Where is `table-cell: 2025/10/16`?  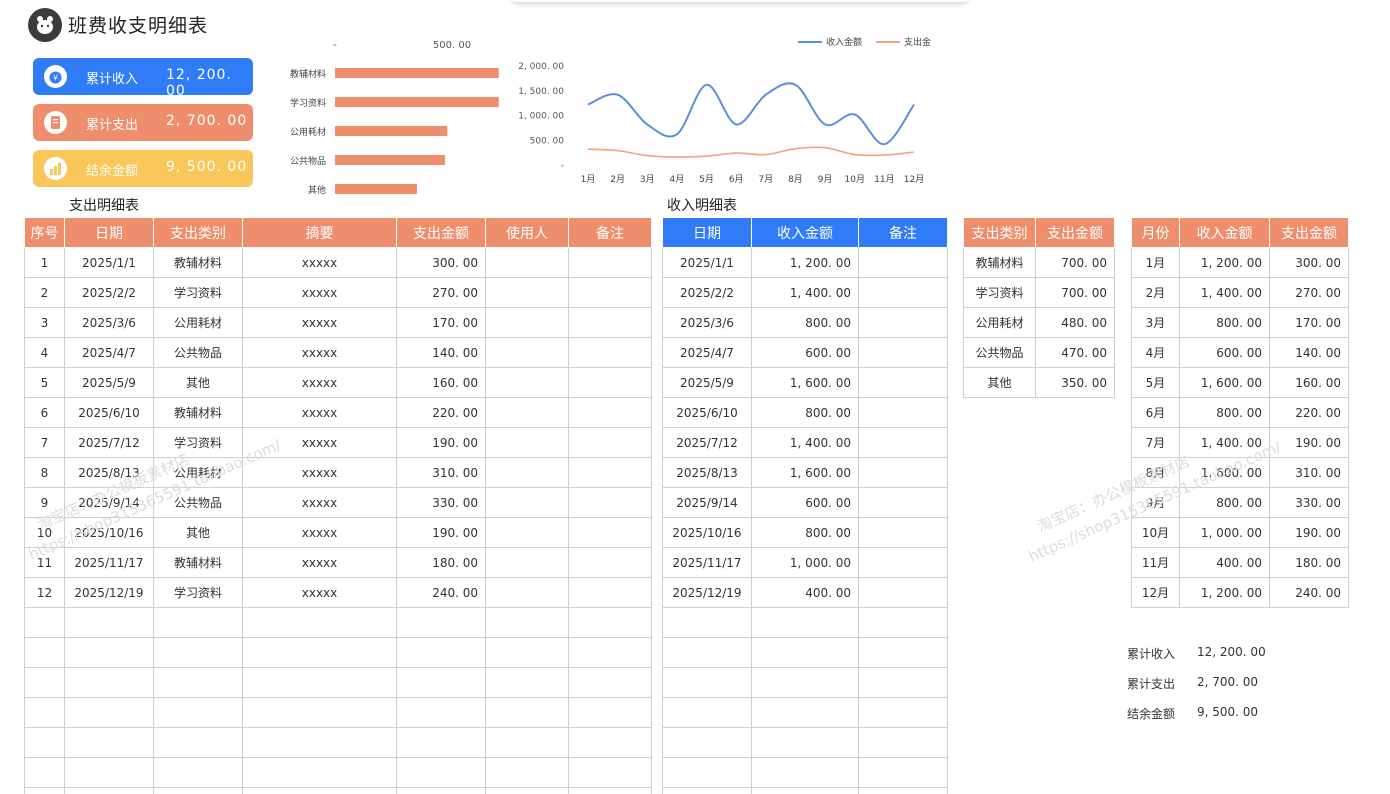
table-cell: 2025/10/16 is located at coordinates (109, 532).